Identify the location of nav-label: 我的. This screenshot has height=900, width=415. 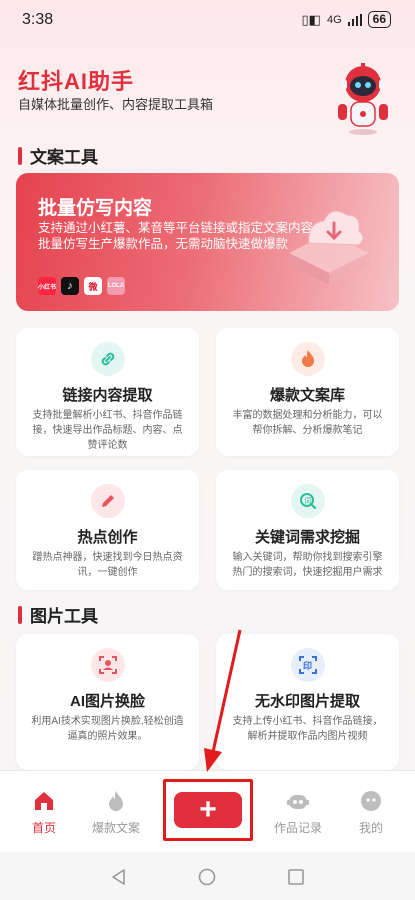
(370, 828).